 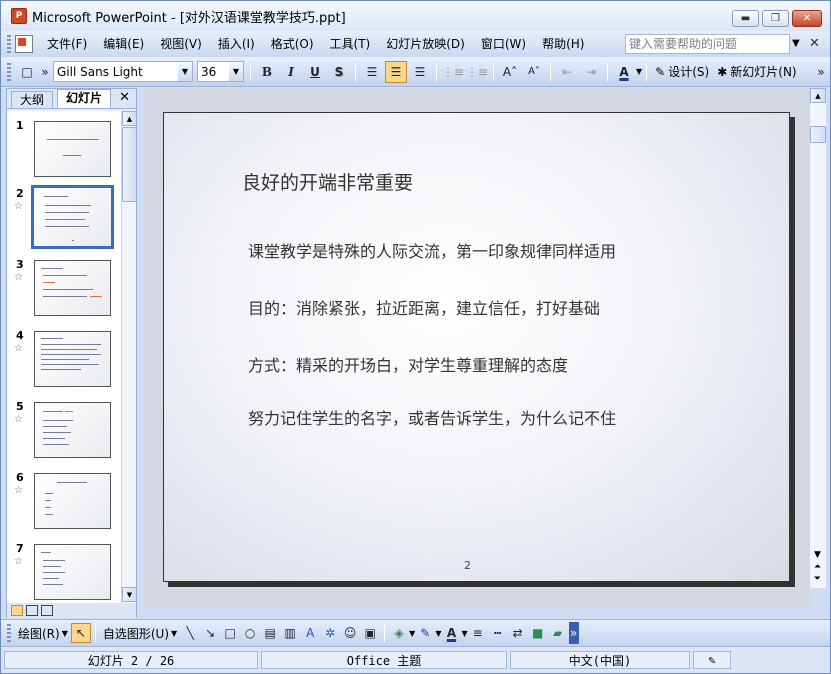 I want to click on slide-thumbnail-row: 5 ☆, so click(x=64, y=433).